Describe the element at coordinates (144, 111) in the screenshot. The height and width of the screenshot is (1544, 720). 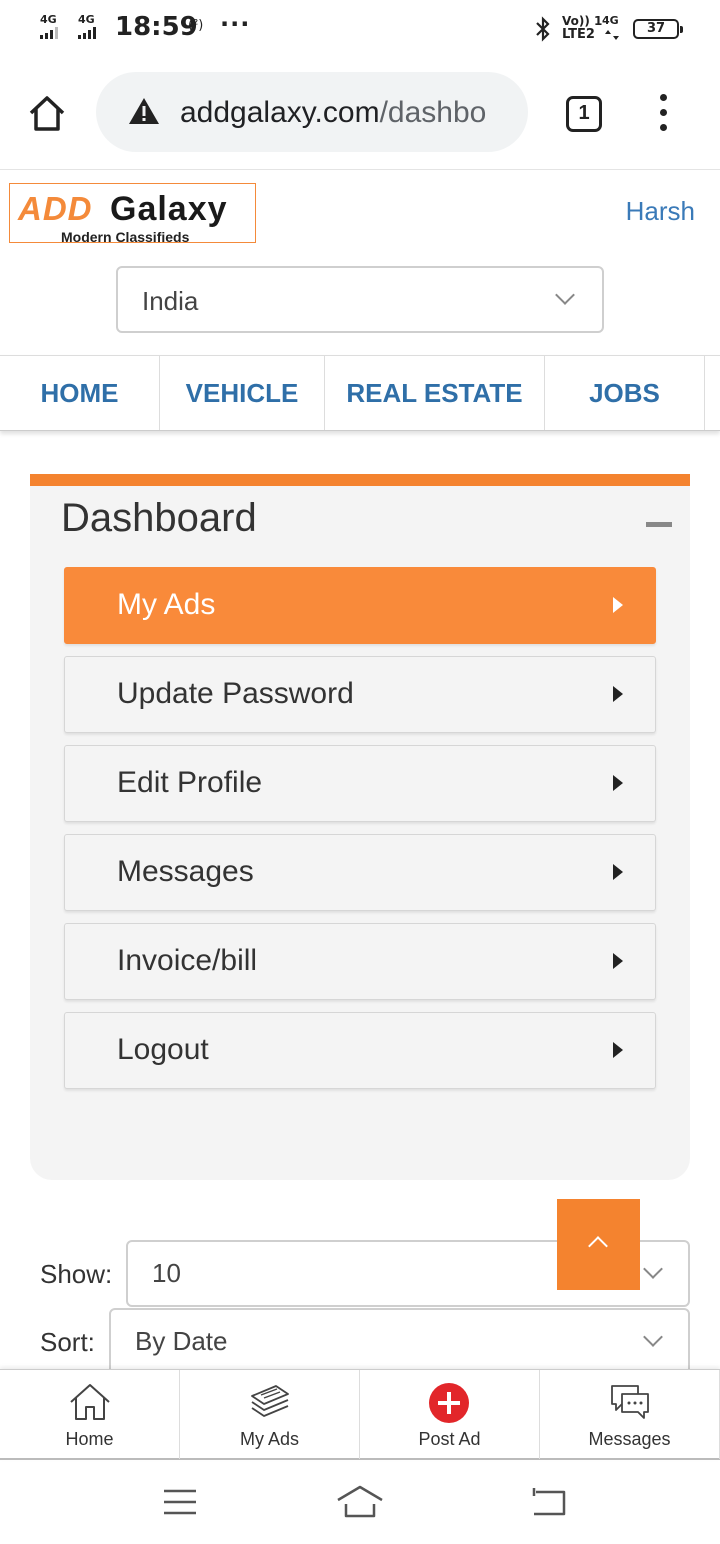
I see `not-secure-warning-icon` at that location.